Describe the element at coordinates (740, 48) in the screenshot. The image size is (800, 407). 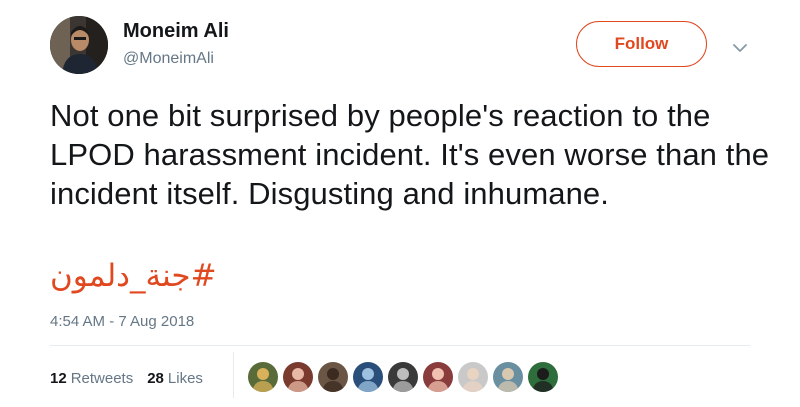
I see `chevron-down-icon` at that location.